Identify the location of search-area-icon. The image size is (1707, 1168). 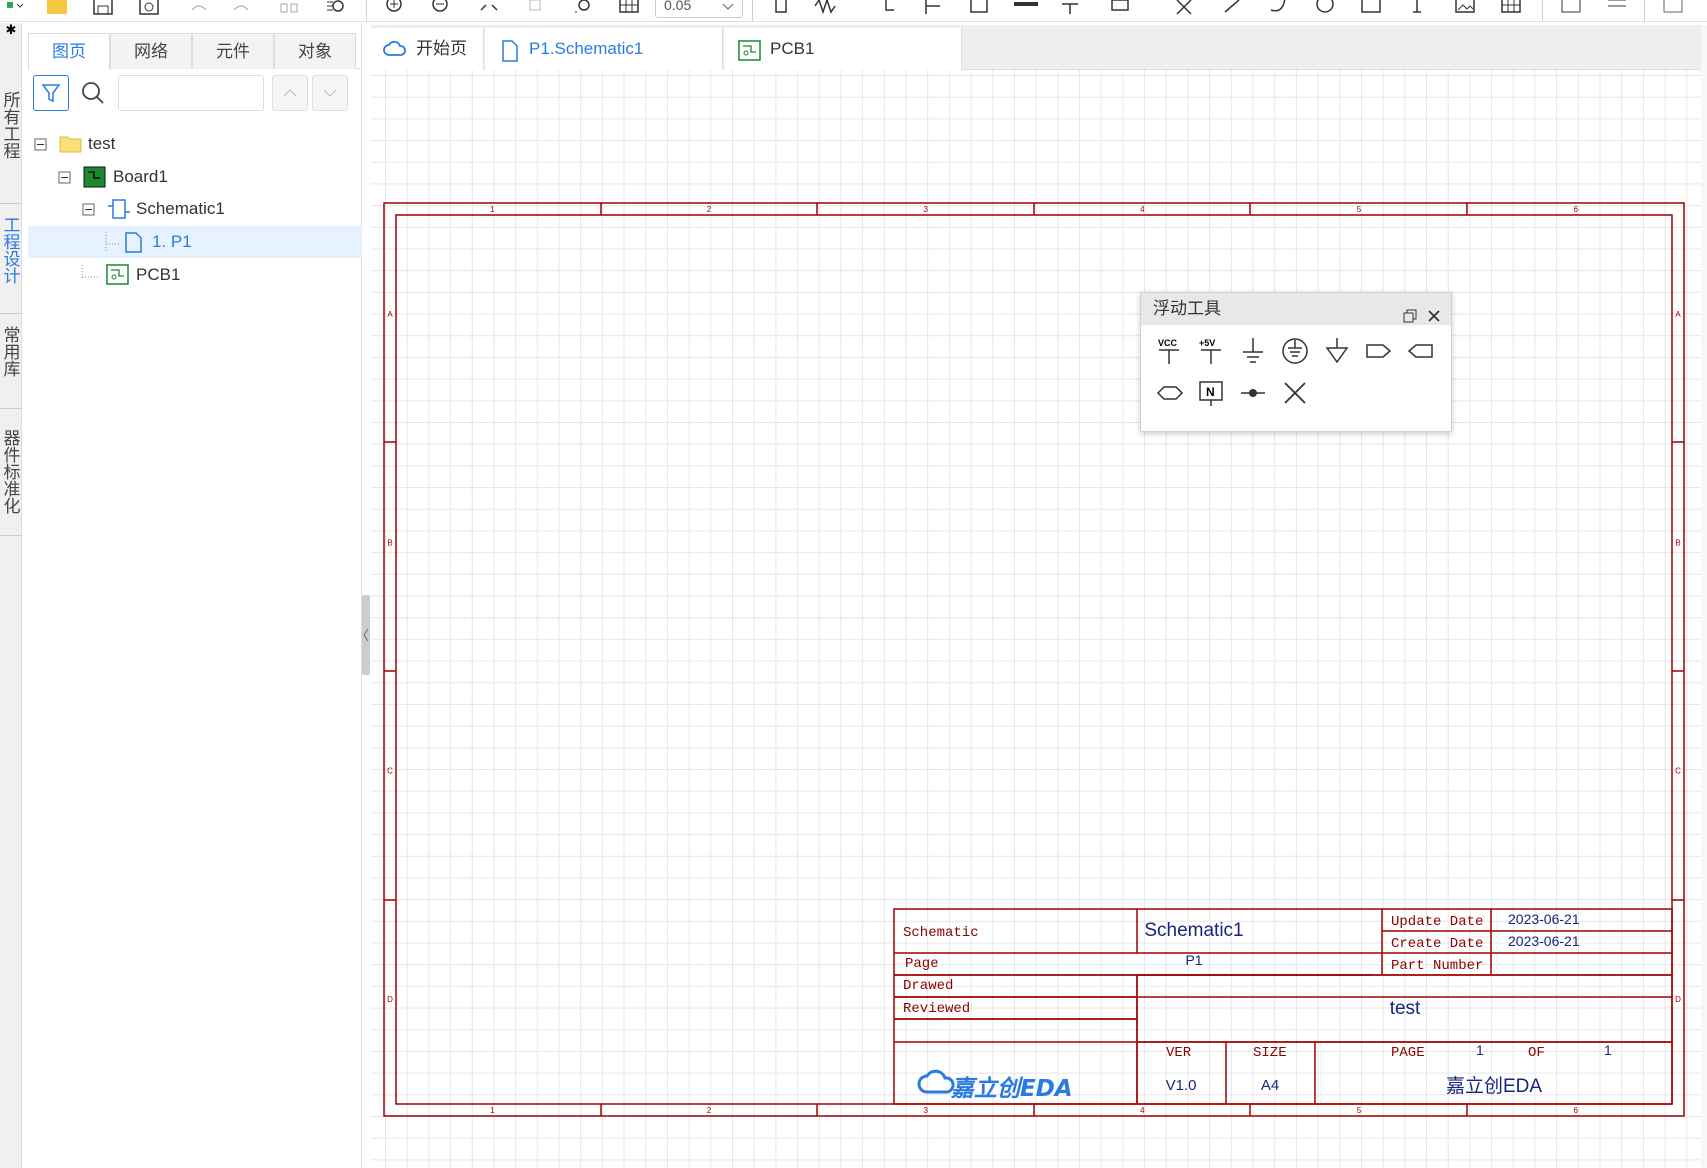
(583, 9).